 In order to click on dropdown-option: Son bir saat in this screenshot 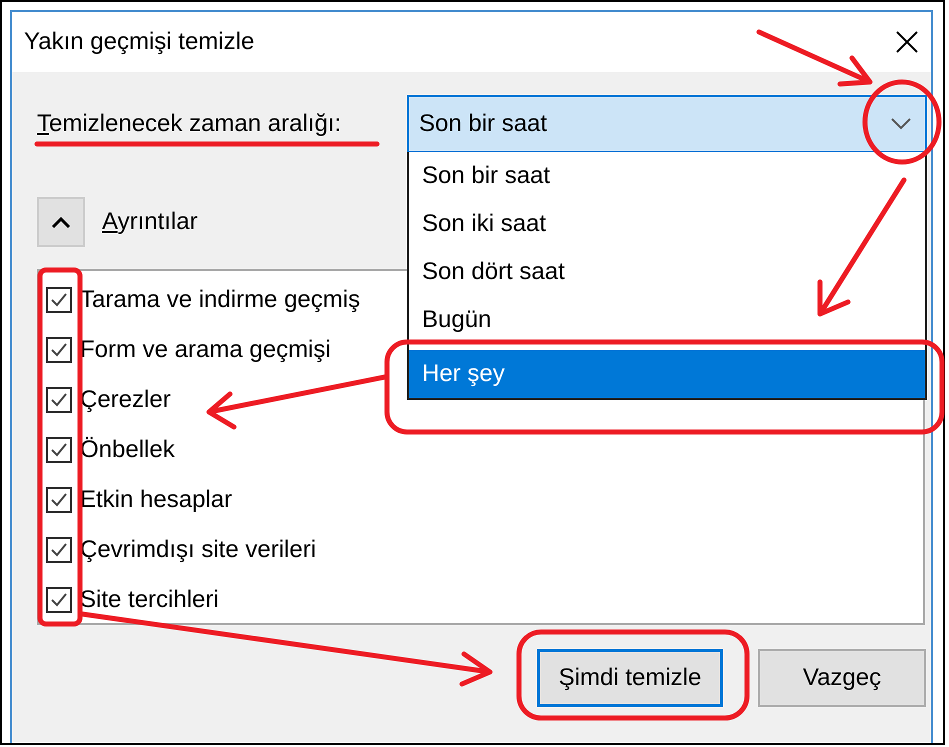, I will do `click(667, 176)`.